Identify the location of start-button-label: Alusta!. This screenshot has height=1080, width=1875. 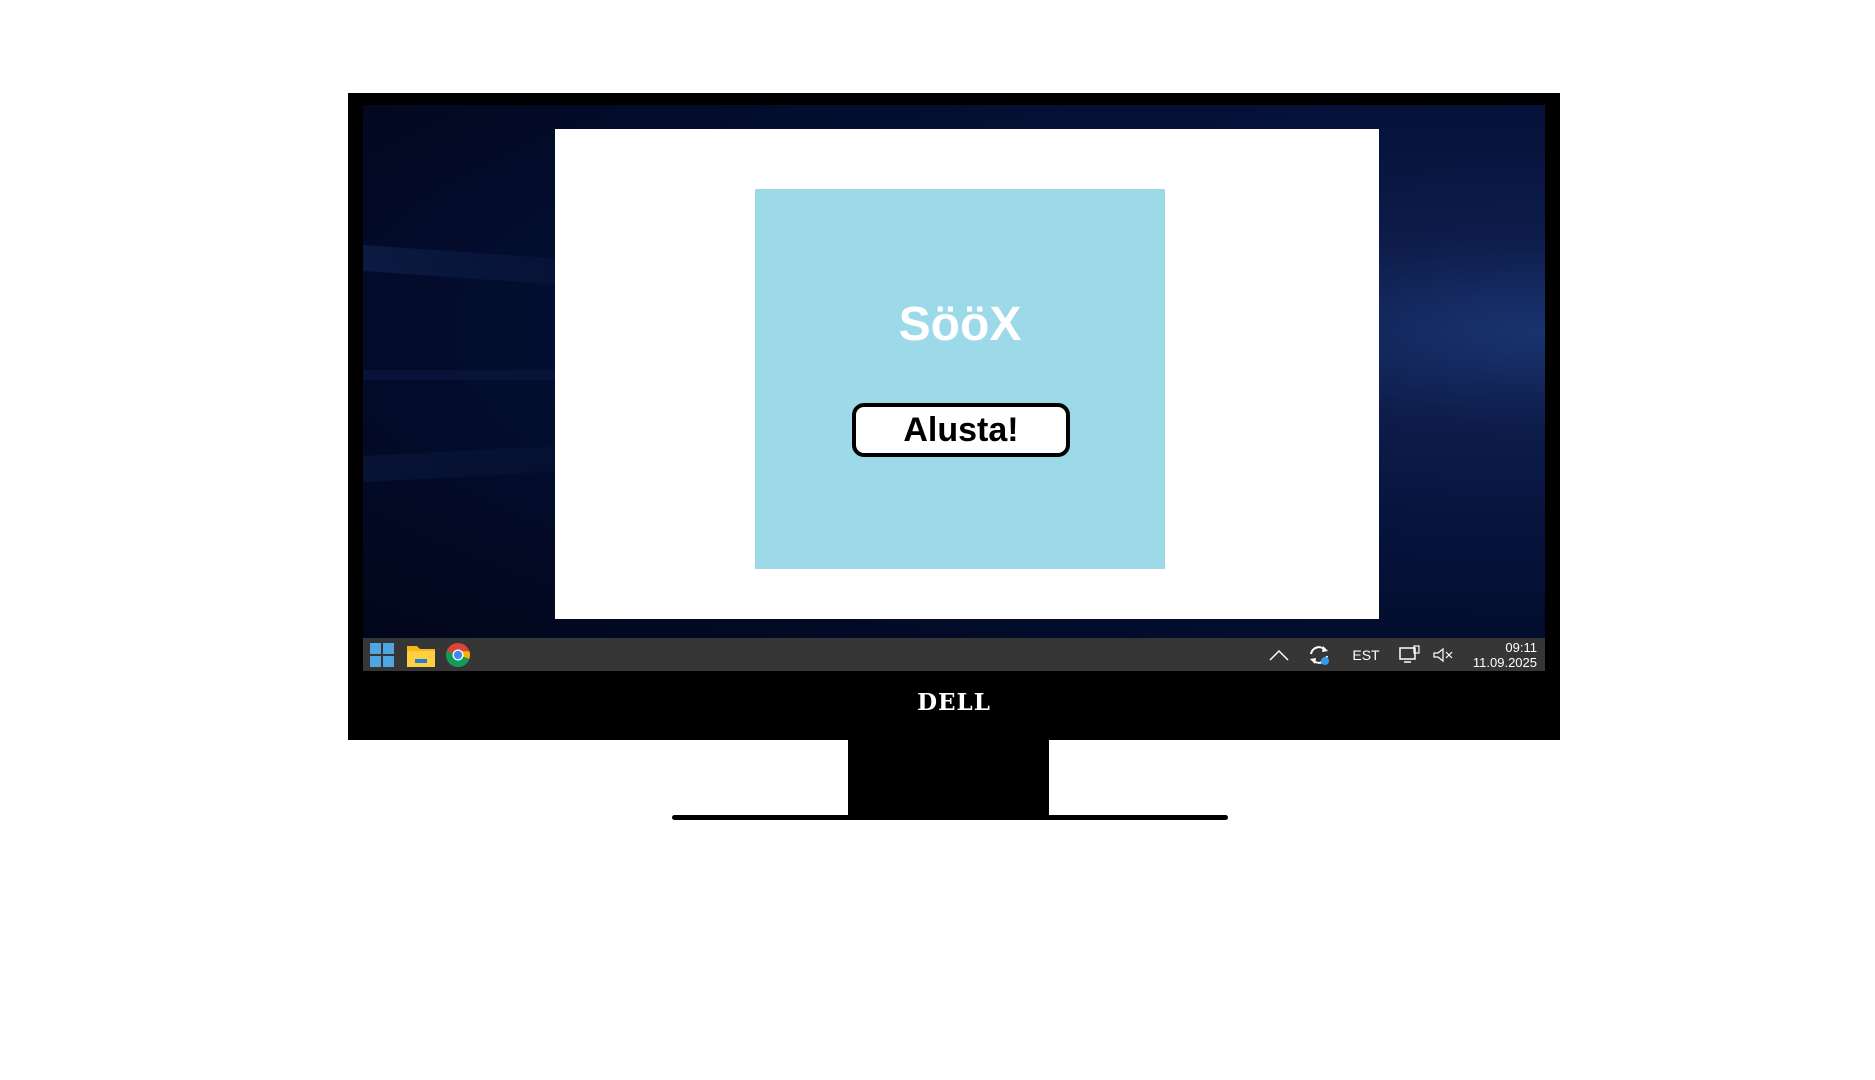
(961, 429).